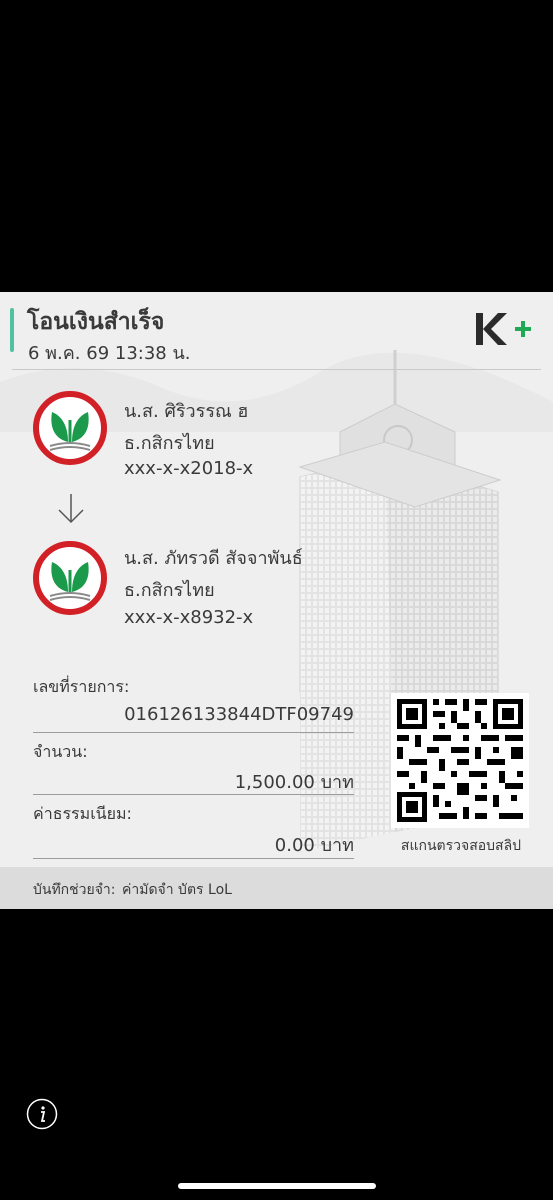 The image size is (553, 1200). What do you see at coordinates (186, 411) in the screenshot?
I see `sender-name: น.ส. ศิริวรรณ ฮ` at bounding box center [186, 411].